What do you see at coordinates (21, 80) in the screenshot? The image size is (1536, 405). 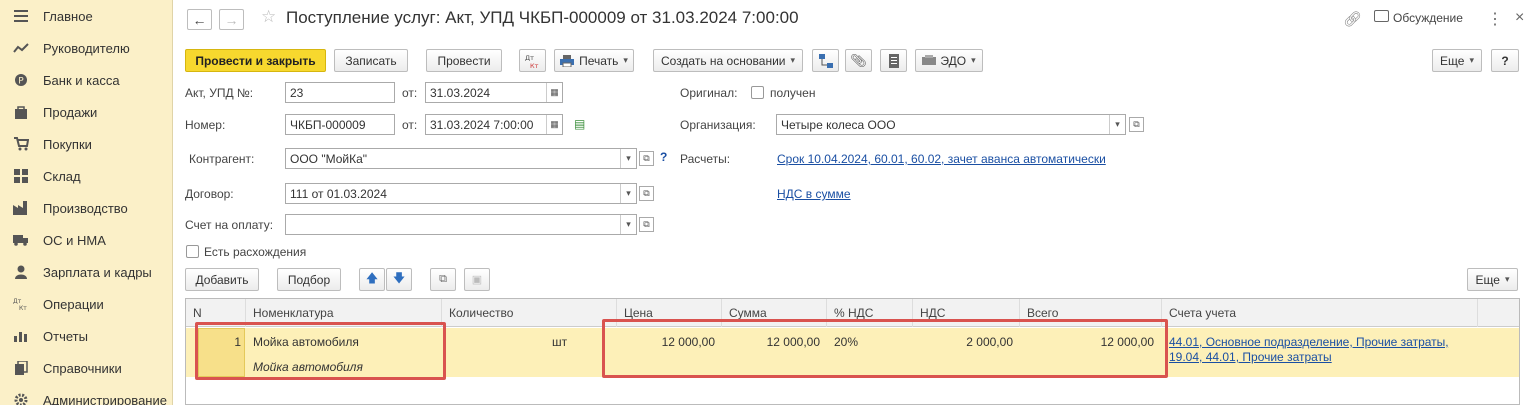 I see `coin-icon: P` at bounding box center [21, 80].